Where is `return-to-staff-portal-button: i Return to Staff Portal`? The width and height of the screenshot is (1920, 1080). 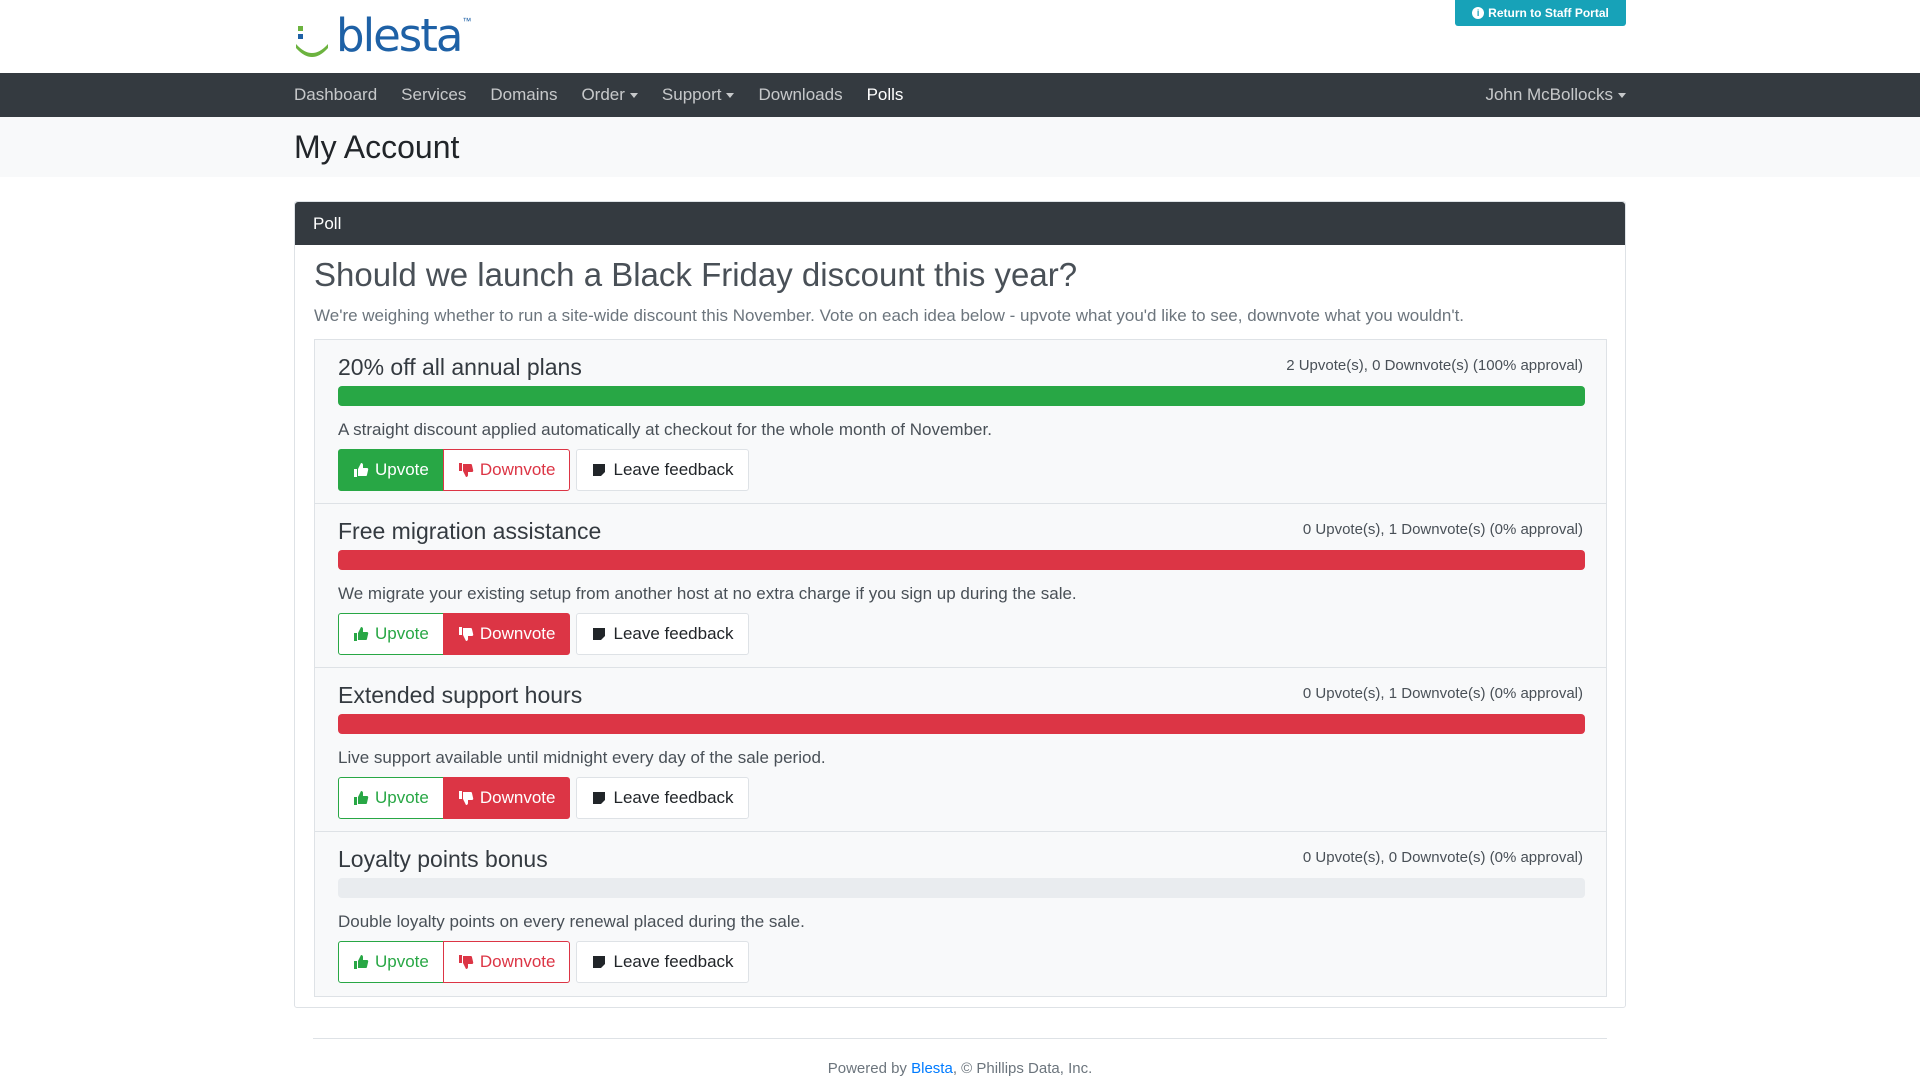
return-to-staff-portal-button: i Return to Staff Portal is located at coordinates (1540, 13).